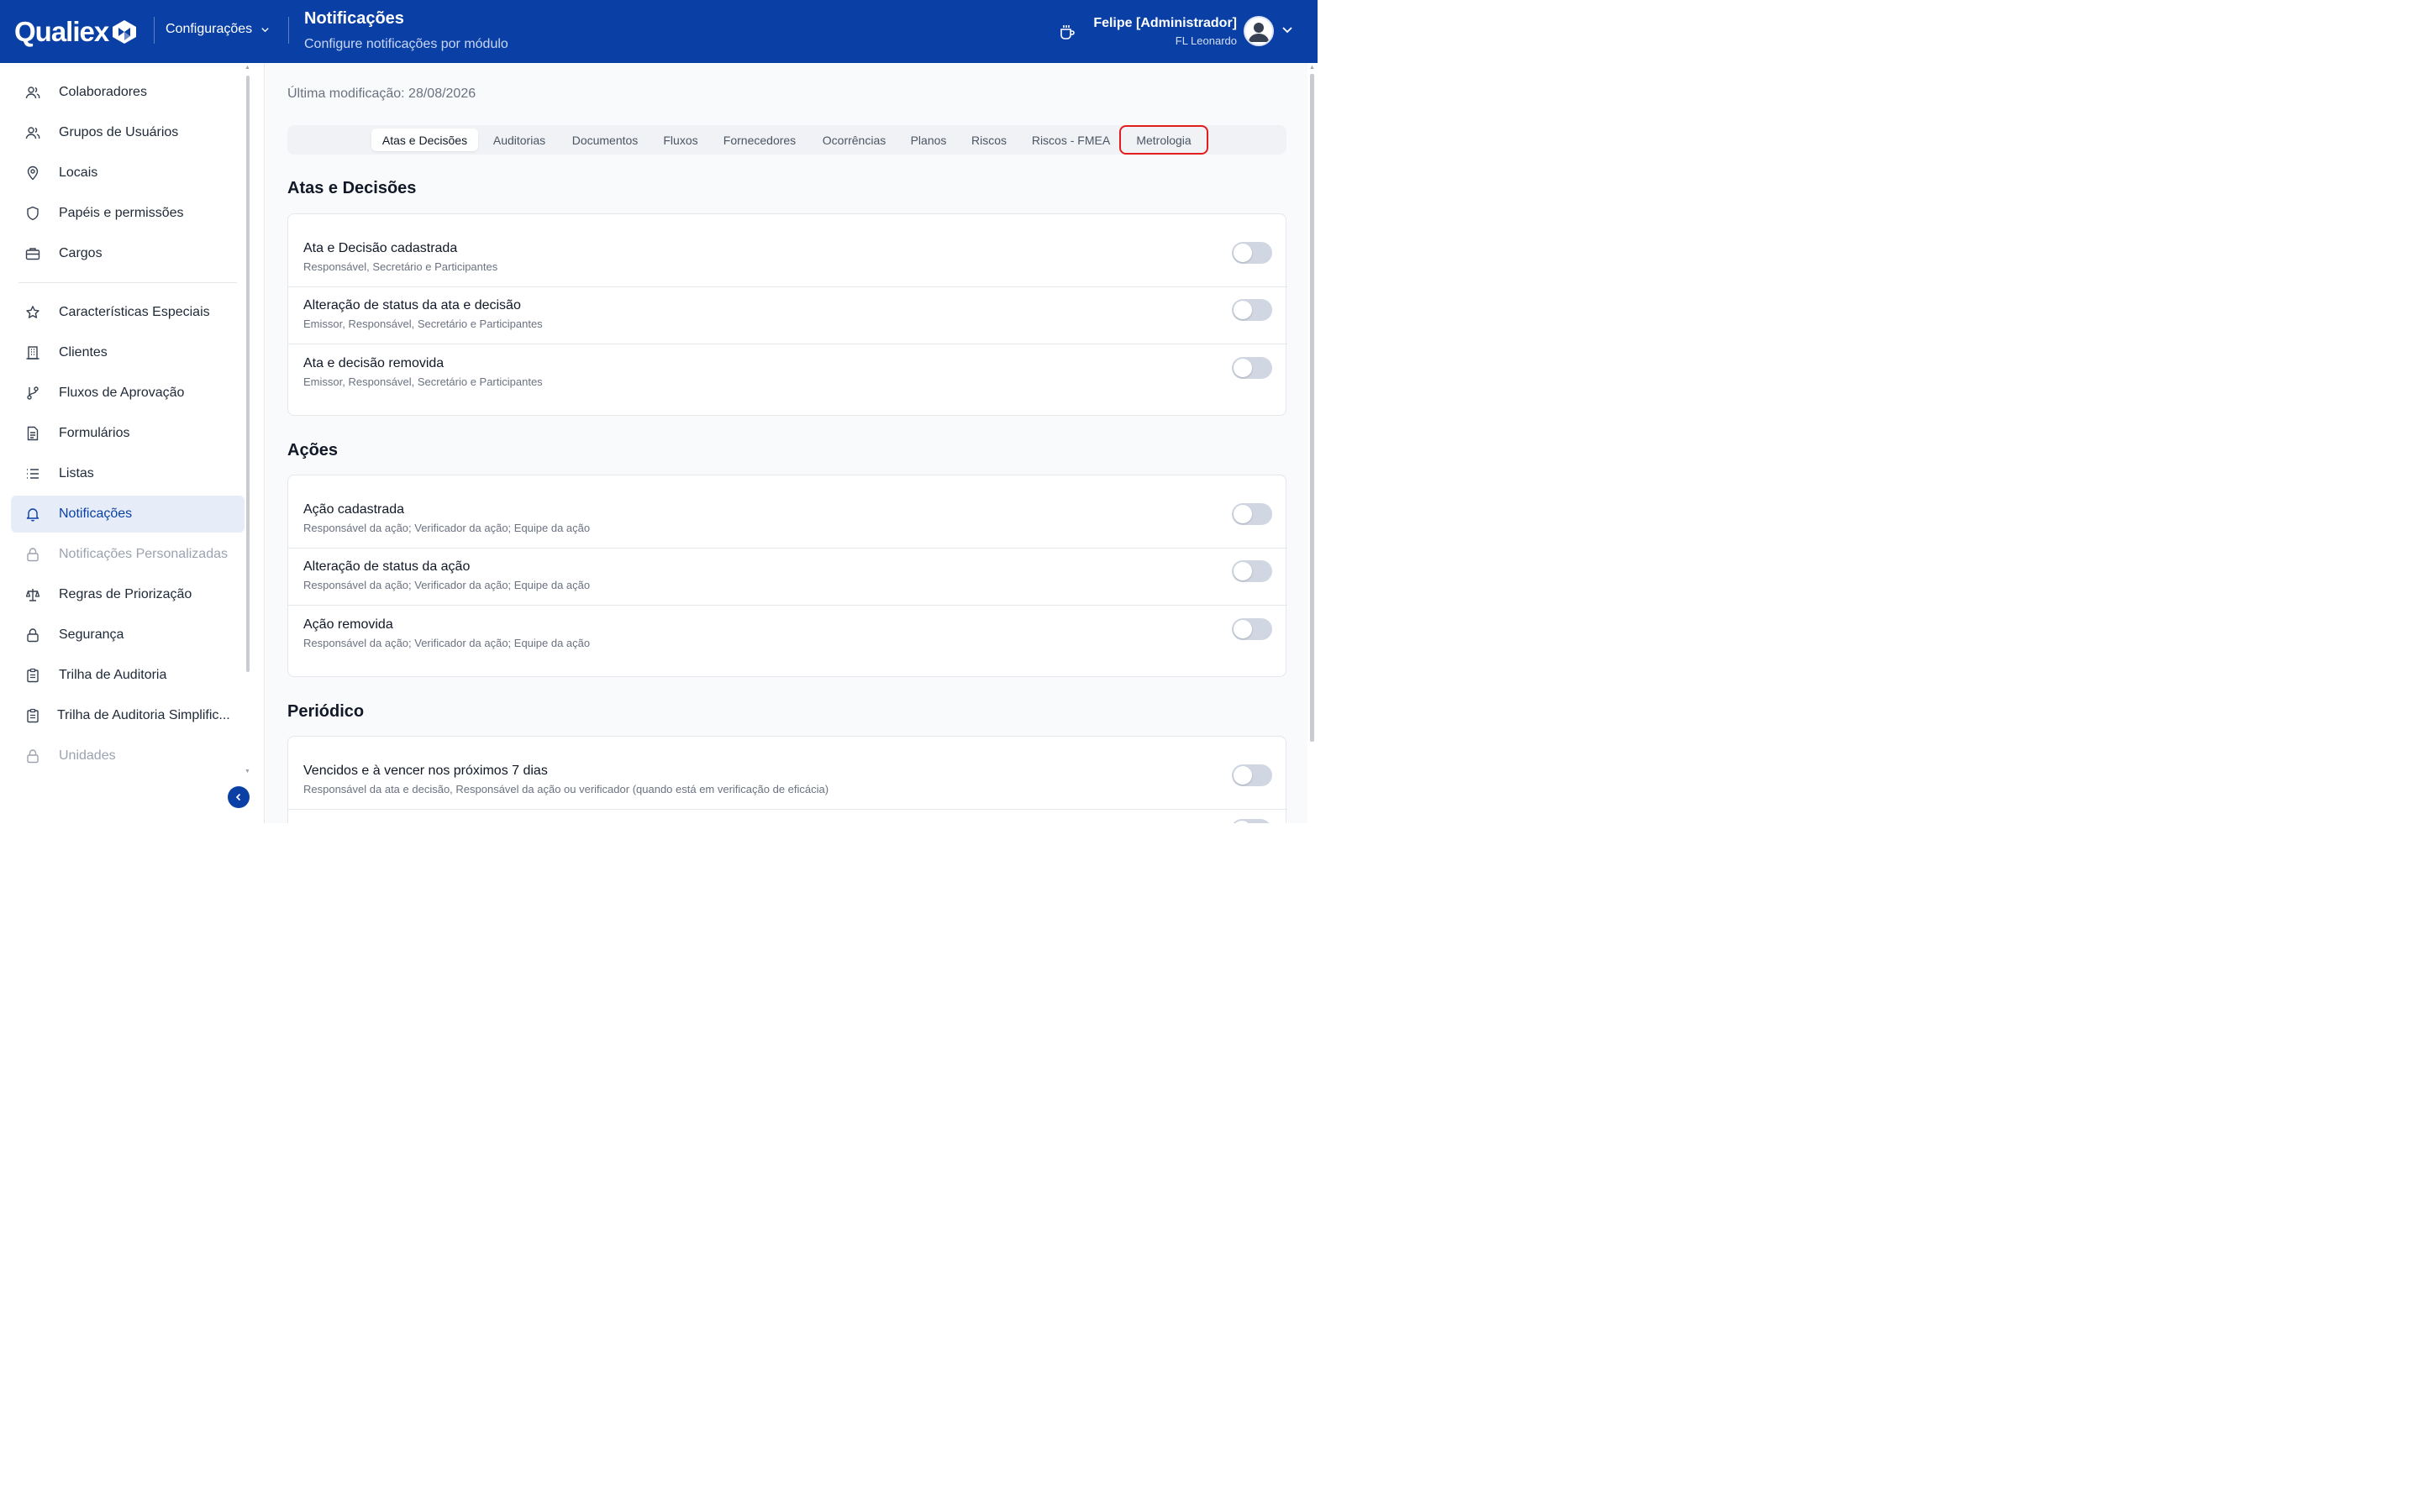 The width and height of the screenshot is (2420, 1512). Describe the element at coordinates (128, 393) in the screenshot. I see `sidebar-item-fluxos-de-aprovacao: Fluxos de Aprovação` at that location.